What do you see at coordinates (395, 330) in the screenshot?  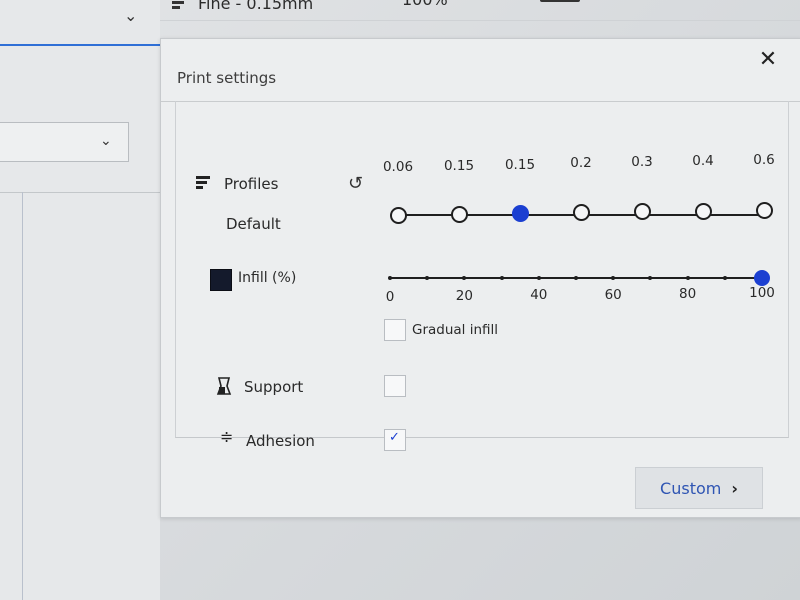 I see `gradual-infill-checkbox` at bounding box center [395, 330].